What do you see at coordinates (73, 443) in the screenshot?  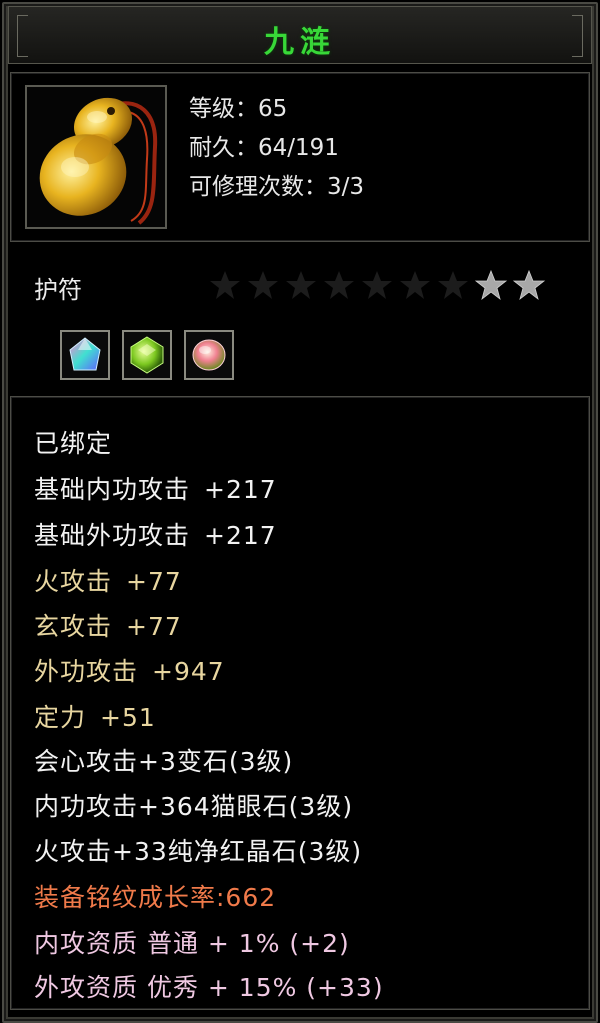 I see `bound-status: 已绑定` at bounding box center [73, 443].